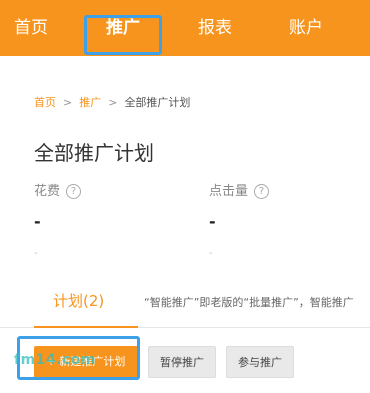 This screenshot has height=393, width=370. I want to click on page-title: 全部推广计划, so click(94, 153).